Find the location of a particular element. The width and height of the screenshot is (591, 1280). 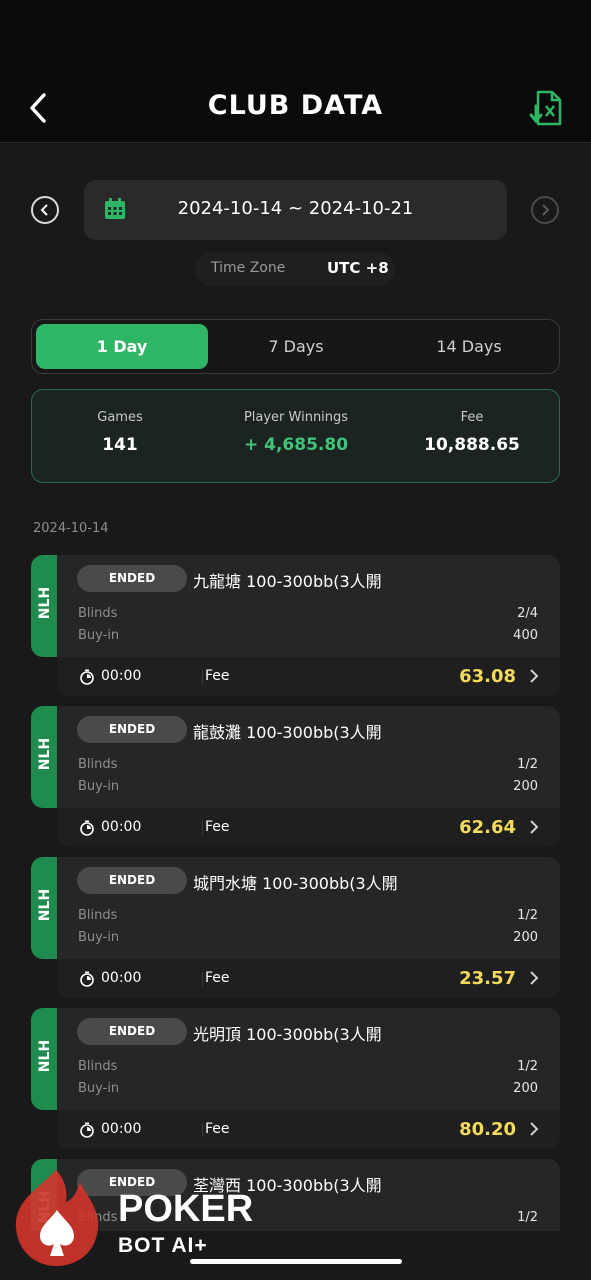

flame-spade-icon: POKER BOT AI+ is located at coordinates (134, 1218).